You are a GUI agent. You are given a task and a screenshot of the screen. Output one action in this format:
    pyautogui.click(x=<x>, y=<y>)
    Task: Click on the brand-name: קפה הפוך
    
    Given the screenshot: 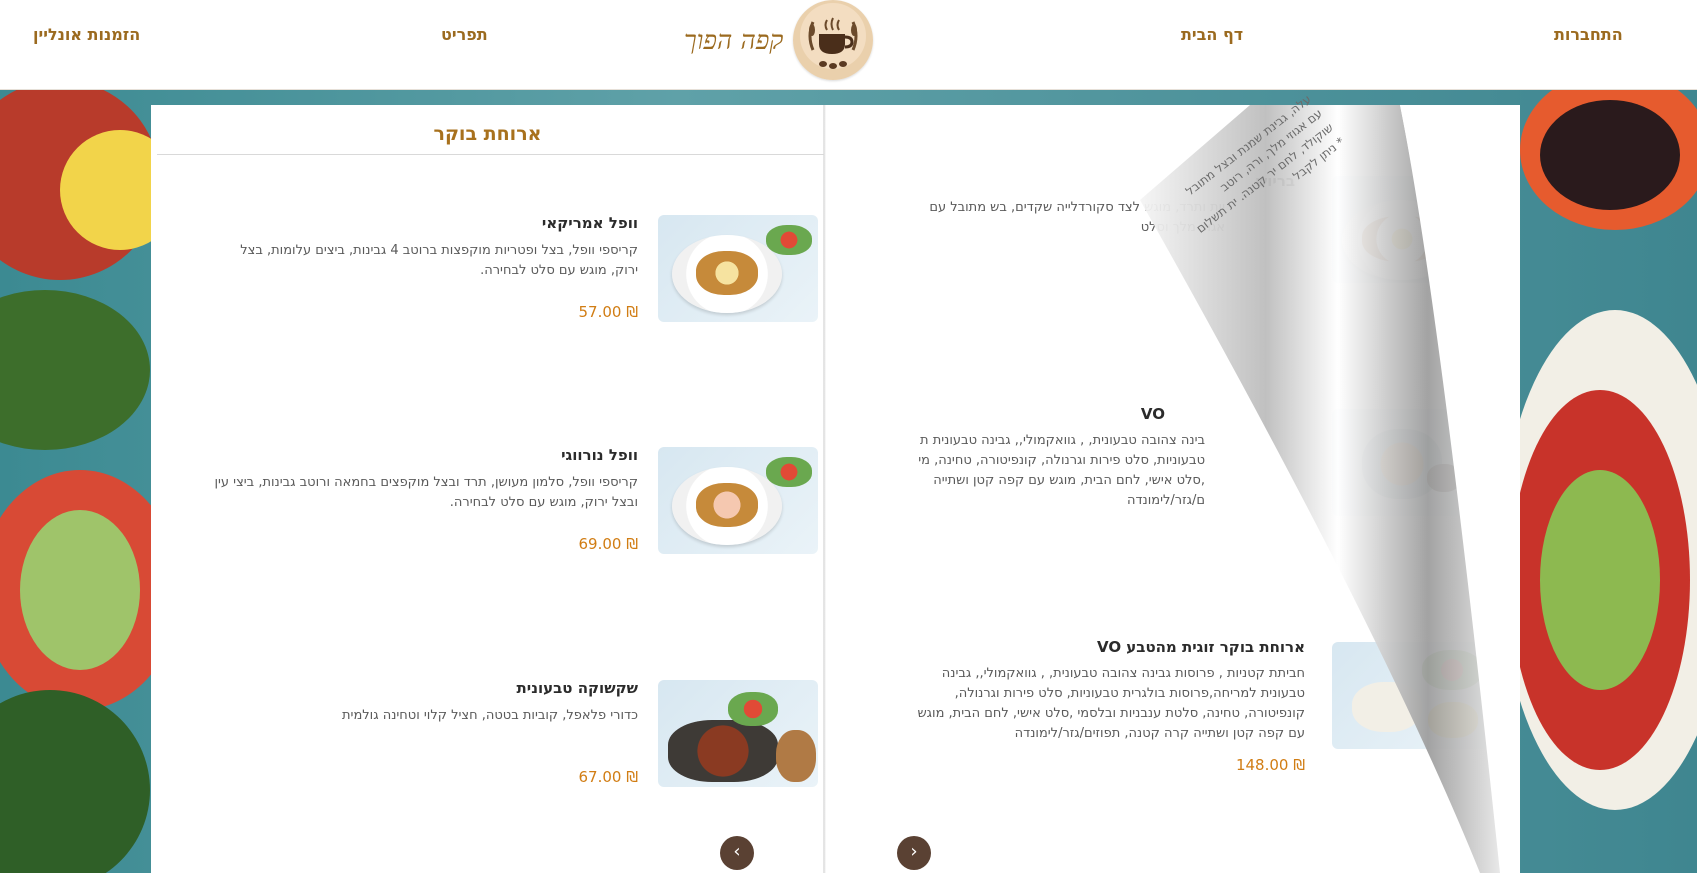 What is the action you would take?
    pyautogui.click(x=734, y=41)
    